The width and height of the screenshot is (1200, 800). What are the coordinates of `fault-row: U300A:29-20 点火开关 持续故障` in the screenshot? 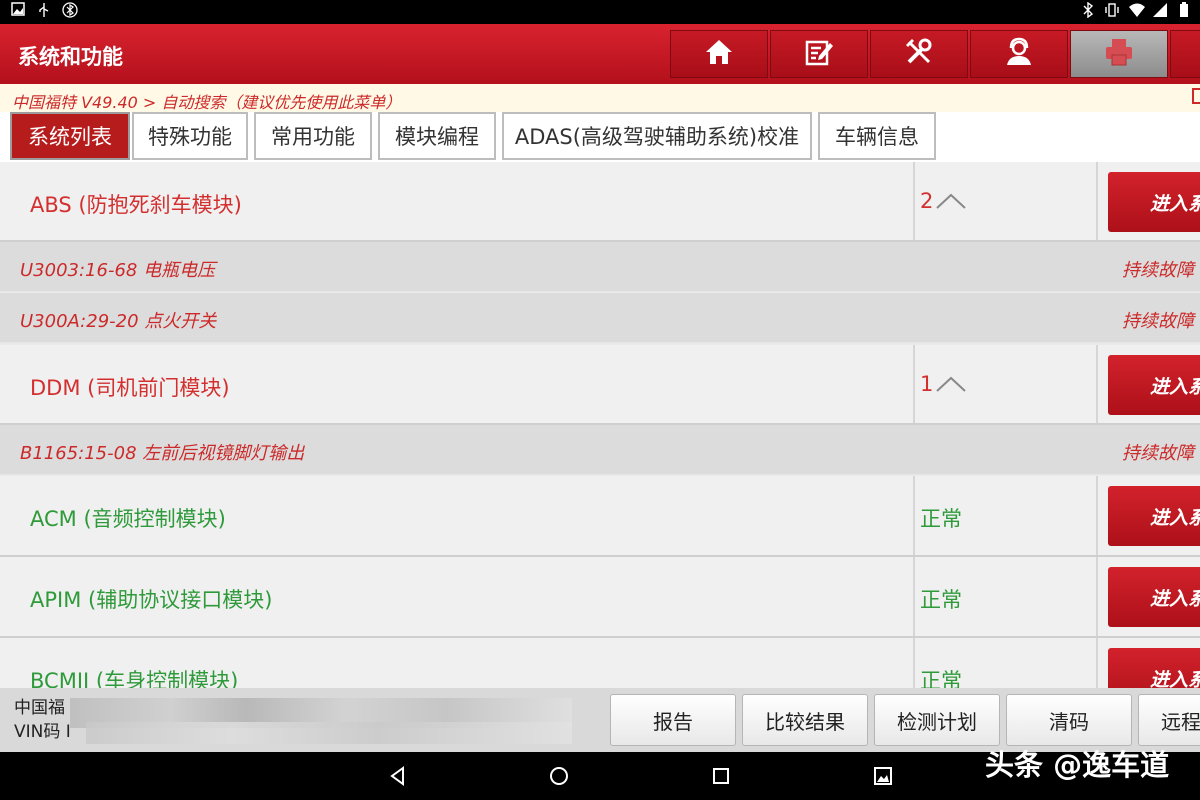 It's located at (600, 318).